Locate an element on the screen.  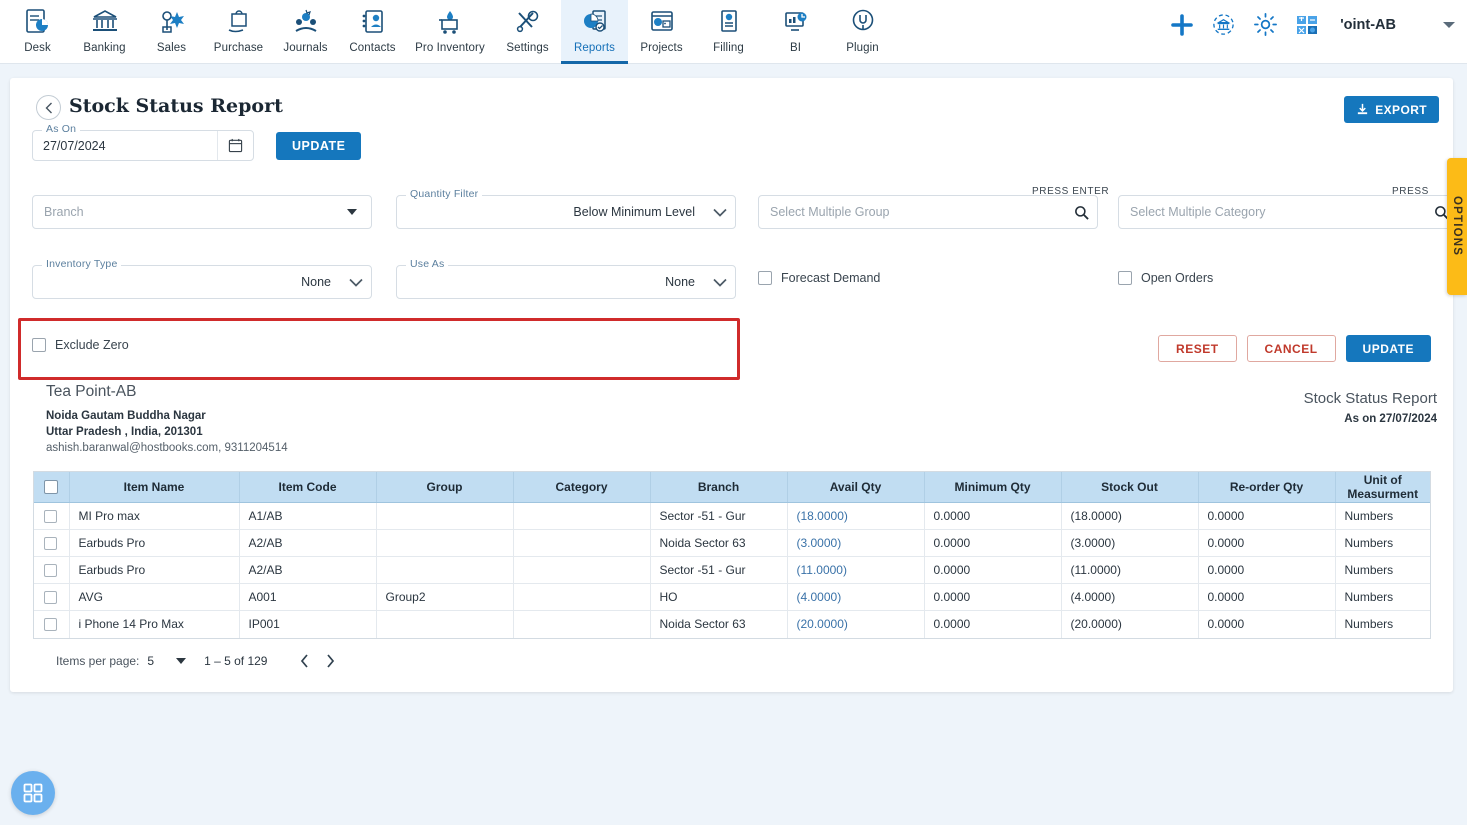
column-unit-of-measurement: Unit of Measurment is located at coordinates (1382, 487).